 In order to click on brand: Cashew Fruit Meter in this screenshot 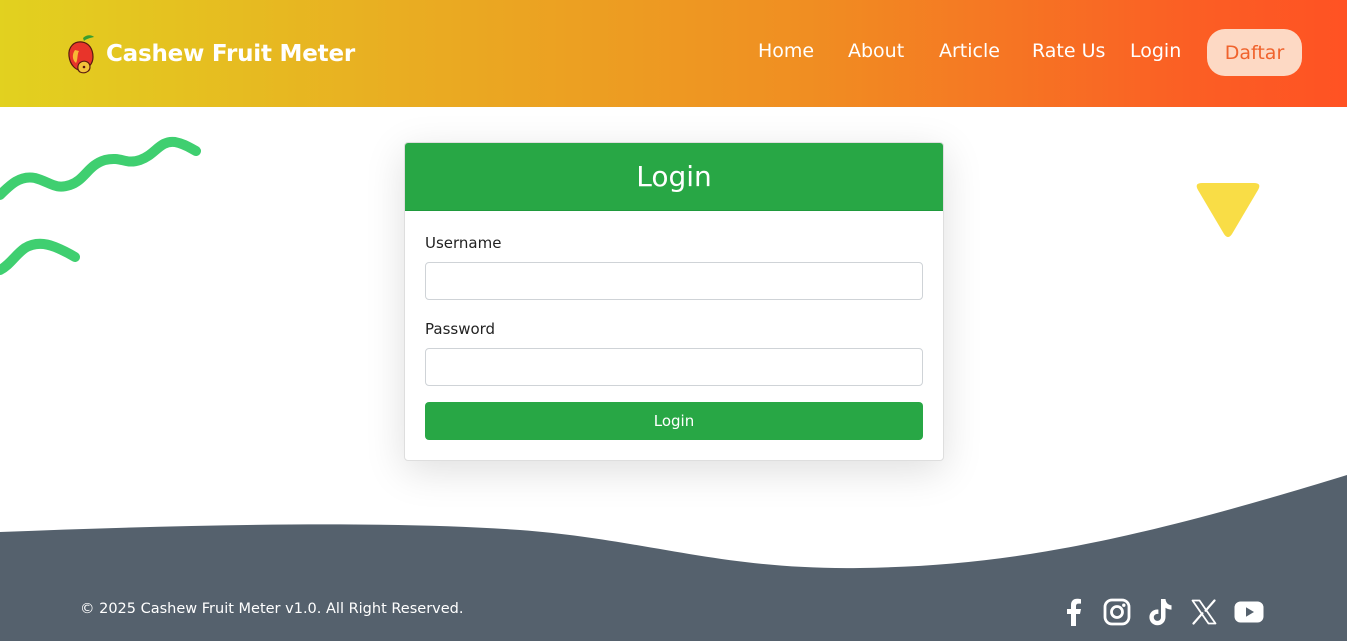, I will do `click(210, 54)`.